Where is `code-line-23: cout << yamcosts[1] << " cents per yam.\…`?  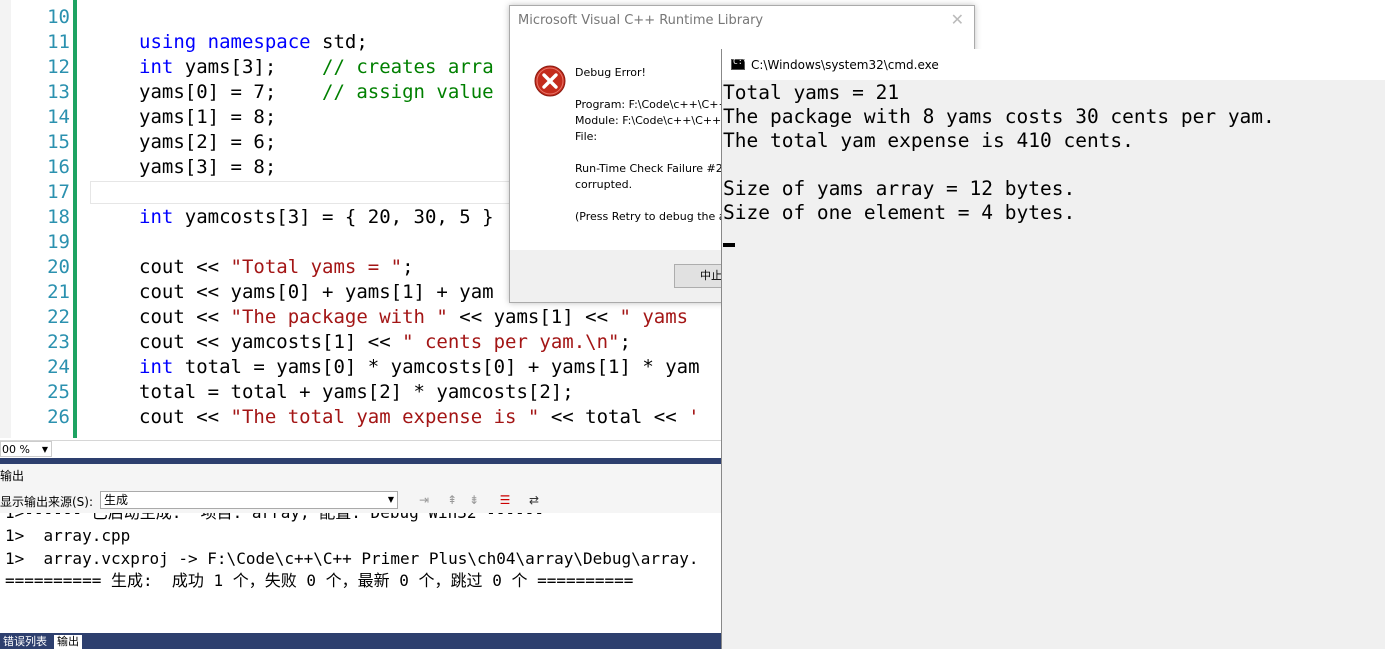
code-line-23: cout << yamcosts[1] << " cents per yam.\… is located at coordinates (385, 342).